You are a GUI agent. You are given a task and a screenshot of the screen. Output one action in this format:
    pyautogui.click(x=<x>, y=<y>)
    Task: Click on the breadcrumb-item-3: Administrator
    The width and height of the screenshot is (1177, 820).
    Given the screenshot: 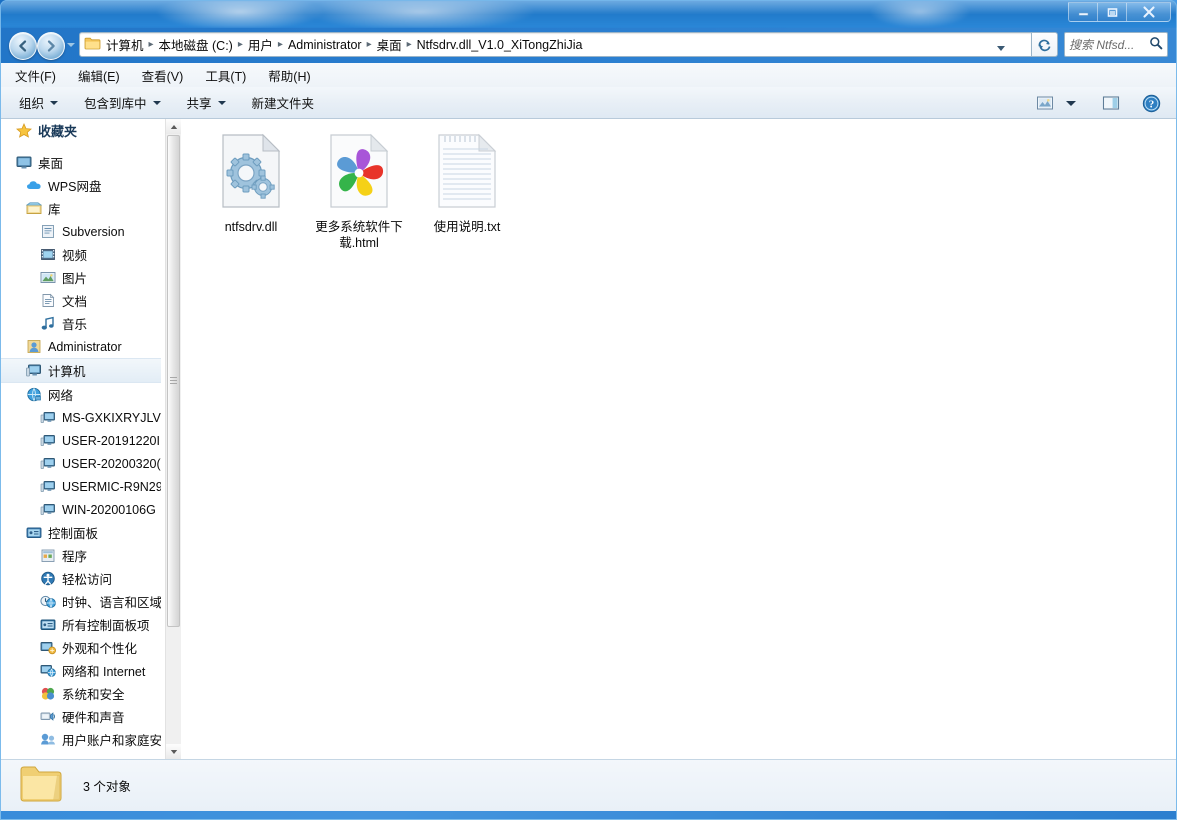 What is the action you would take?
    pyautogui.click(x=325, y=45)
    